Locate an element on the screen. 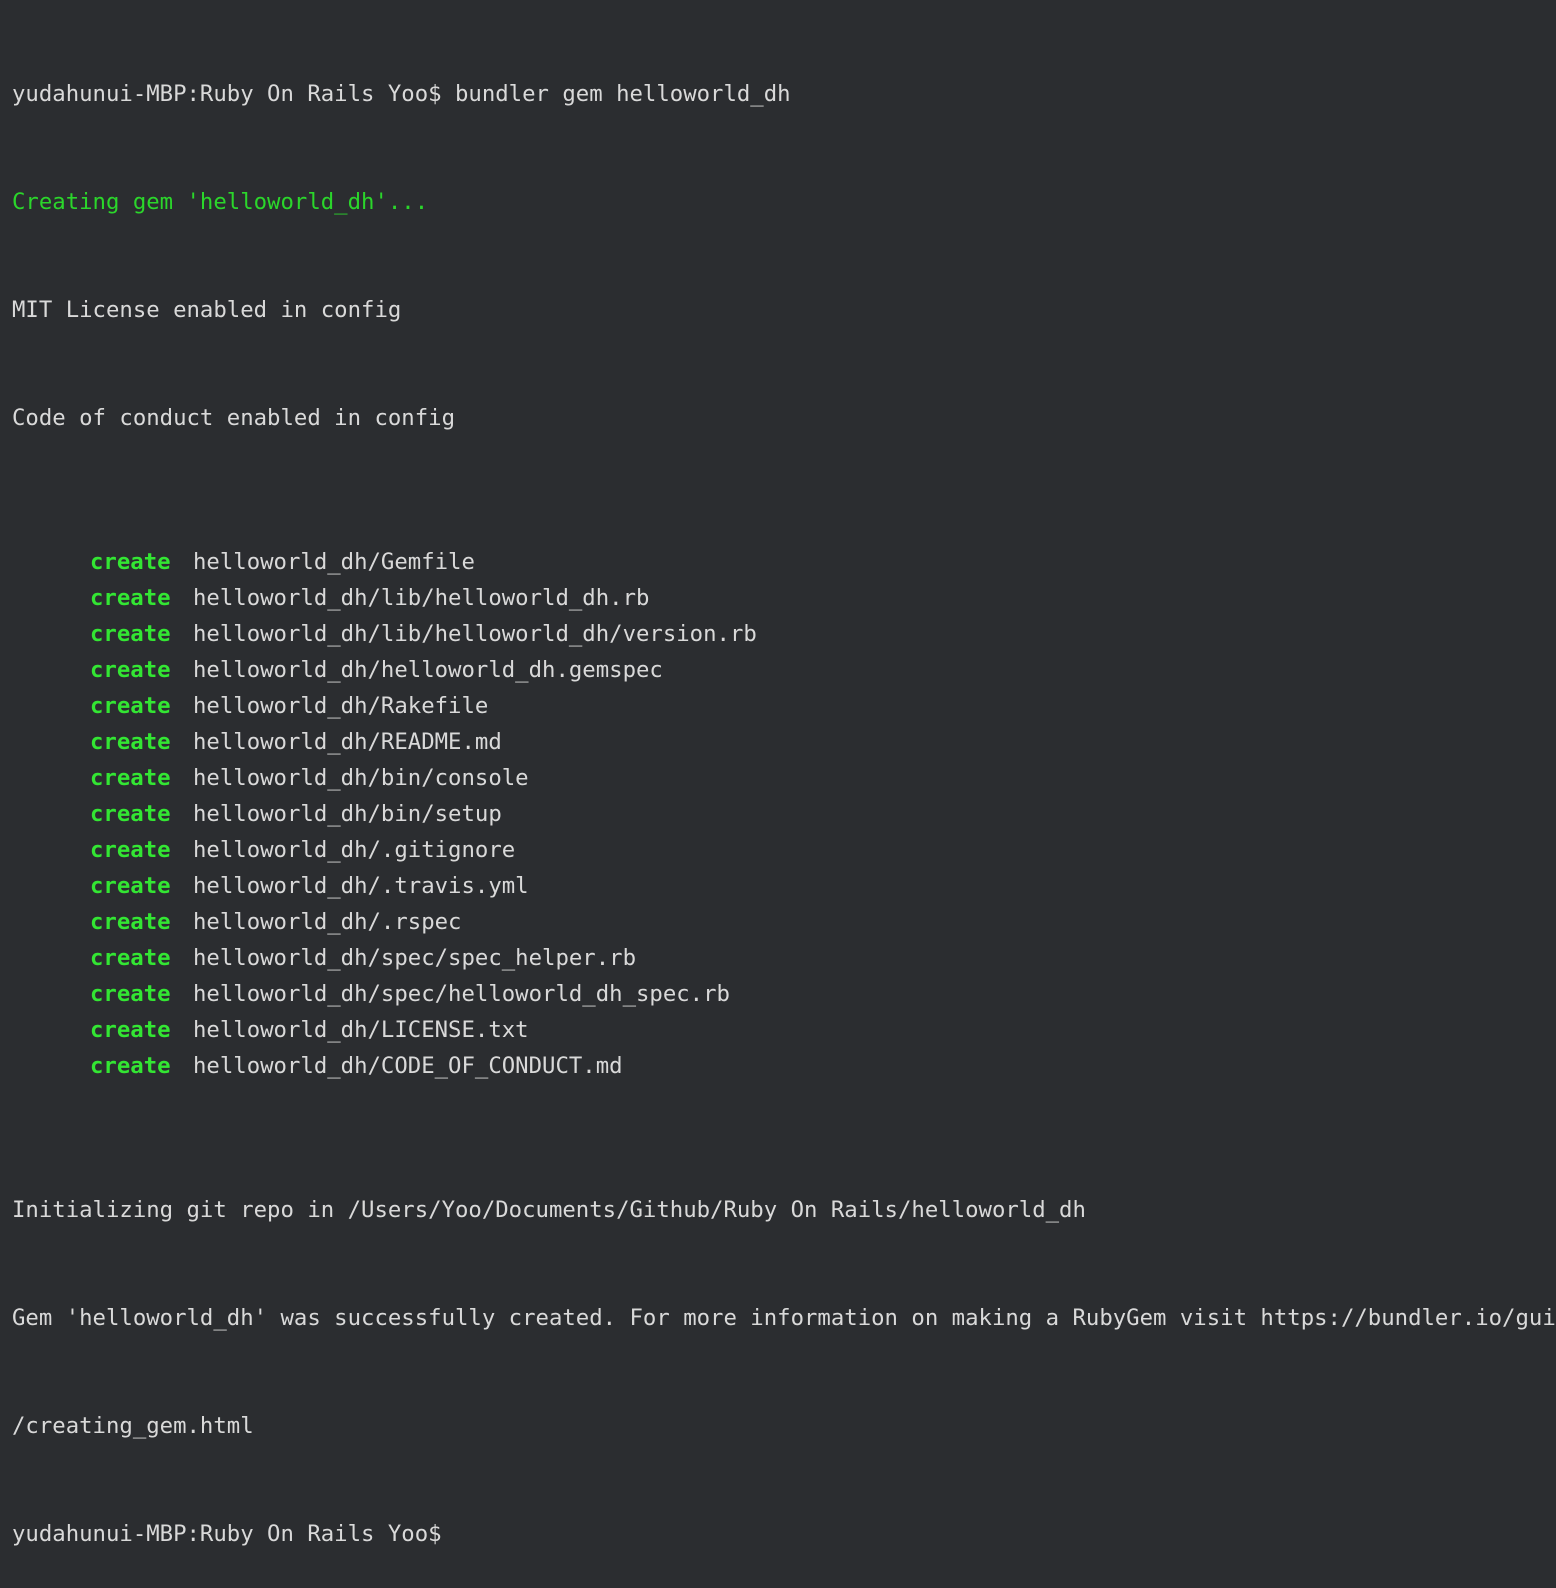 This screenshot has width=1556, height=1588. created-file-path: helloworld_dh/README.md is located at coordinates (347, 742).